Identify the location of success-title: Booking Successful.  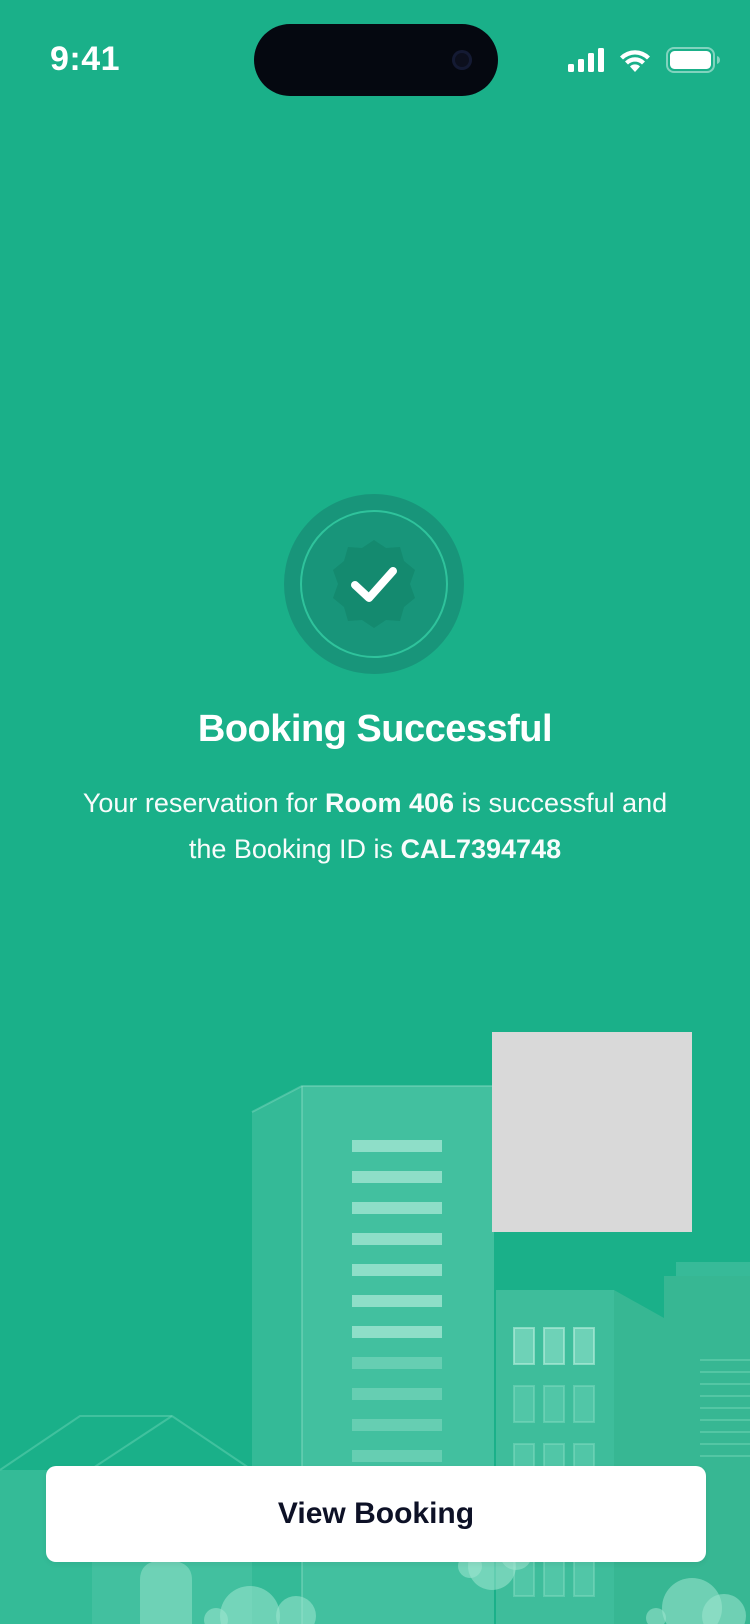
(375, 729).